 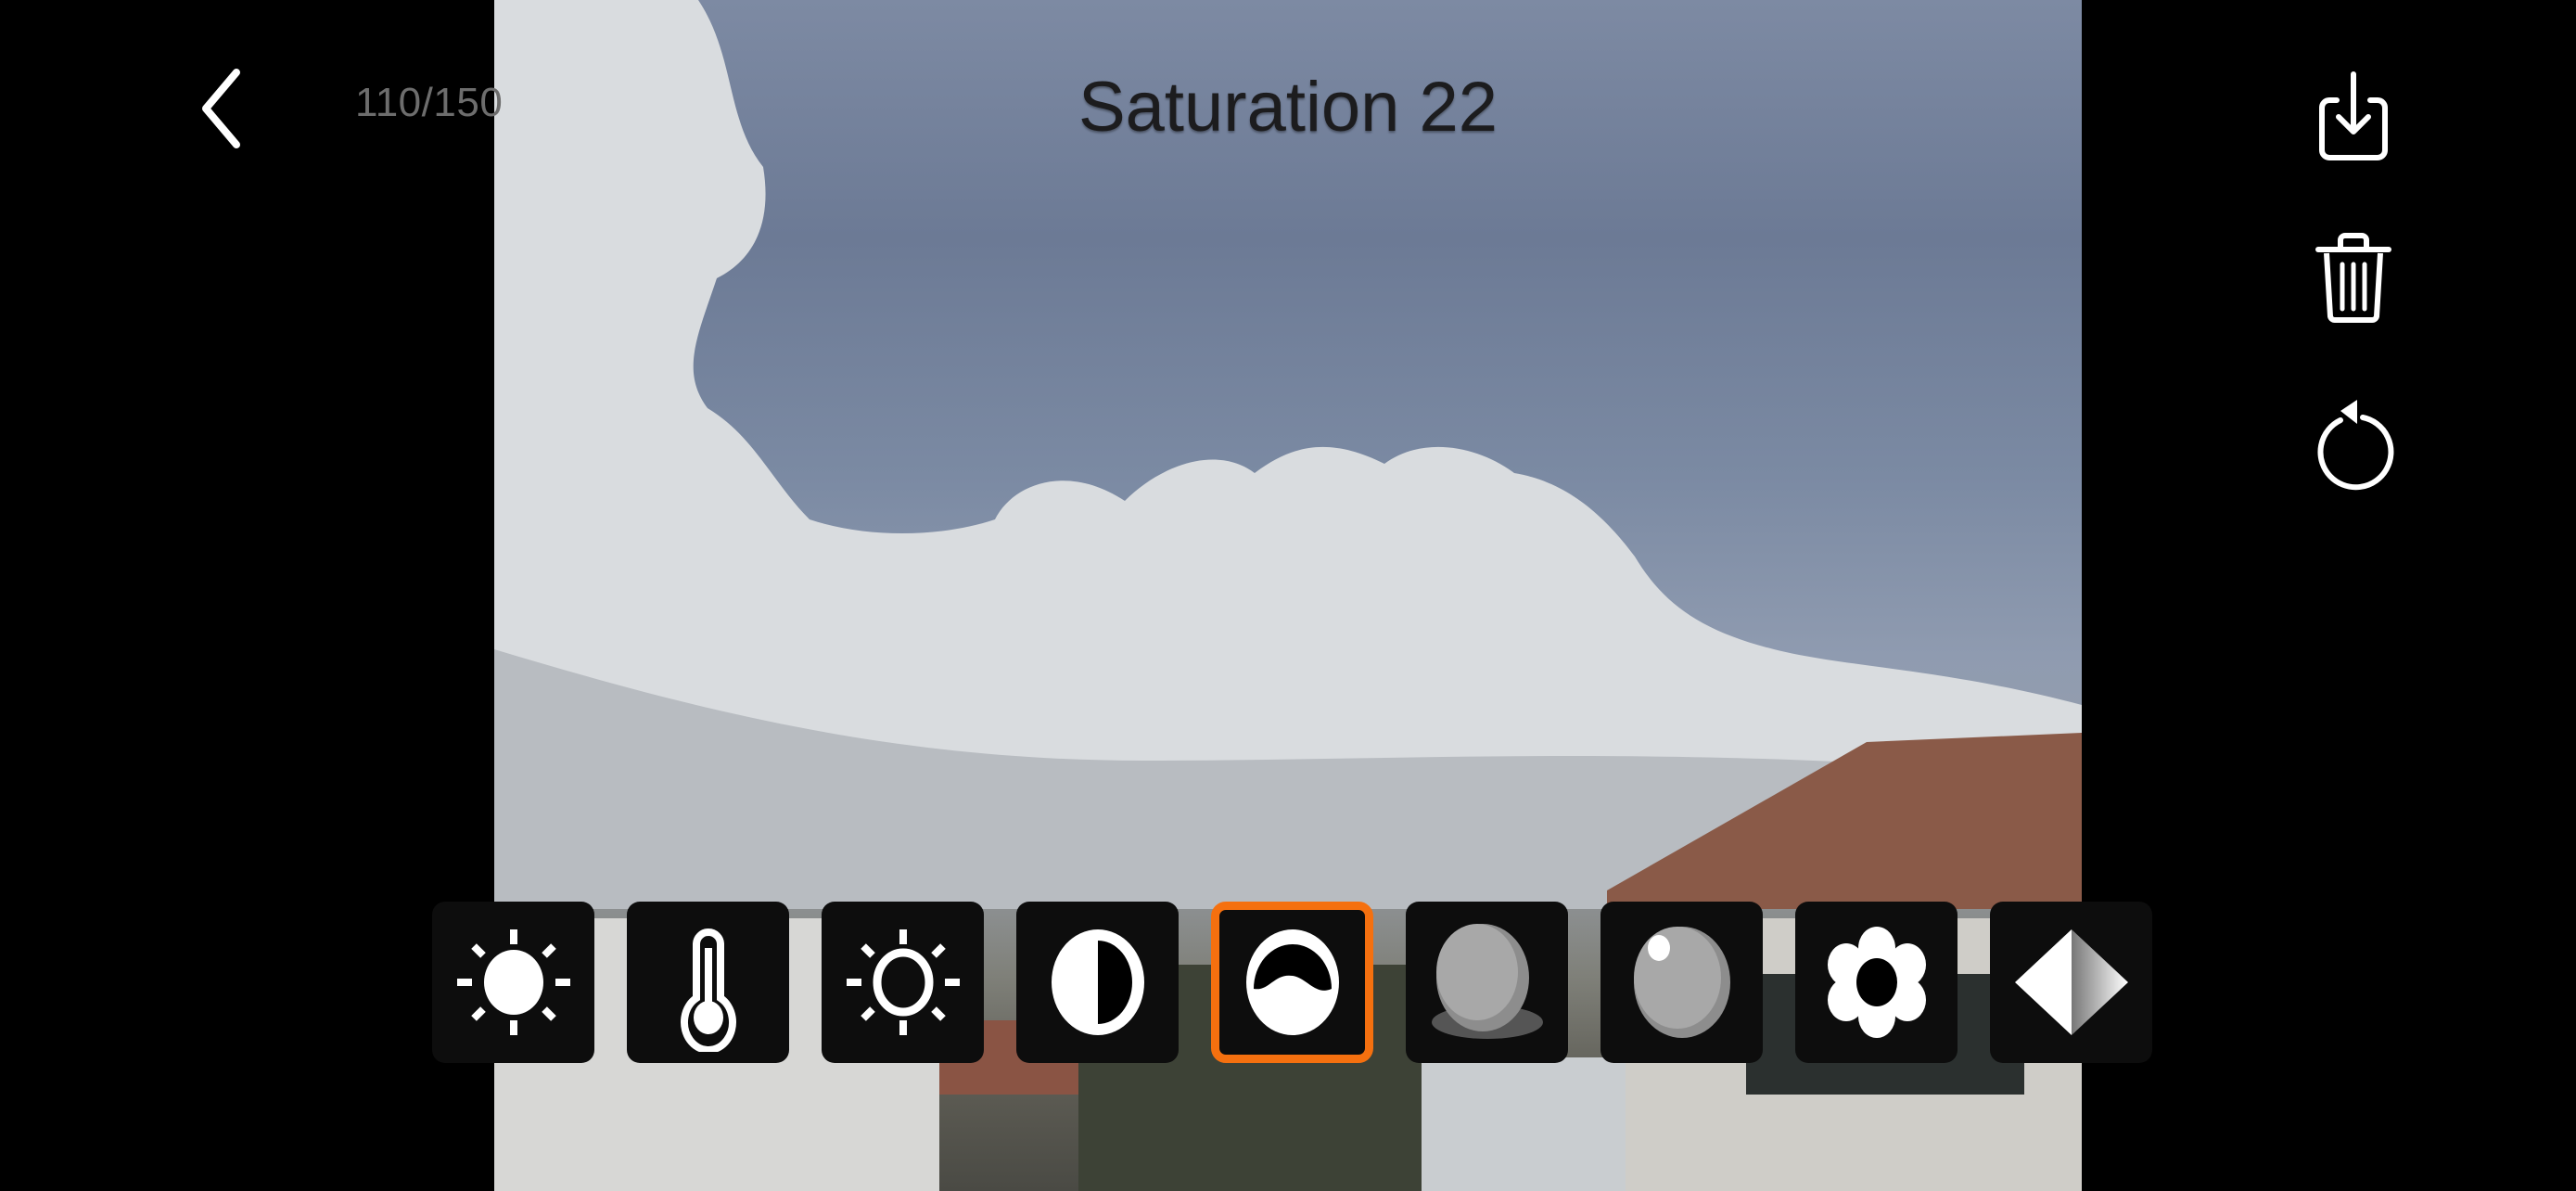 I want to click on tool-vibrance, so click(x=1876, y=982).